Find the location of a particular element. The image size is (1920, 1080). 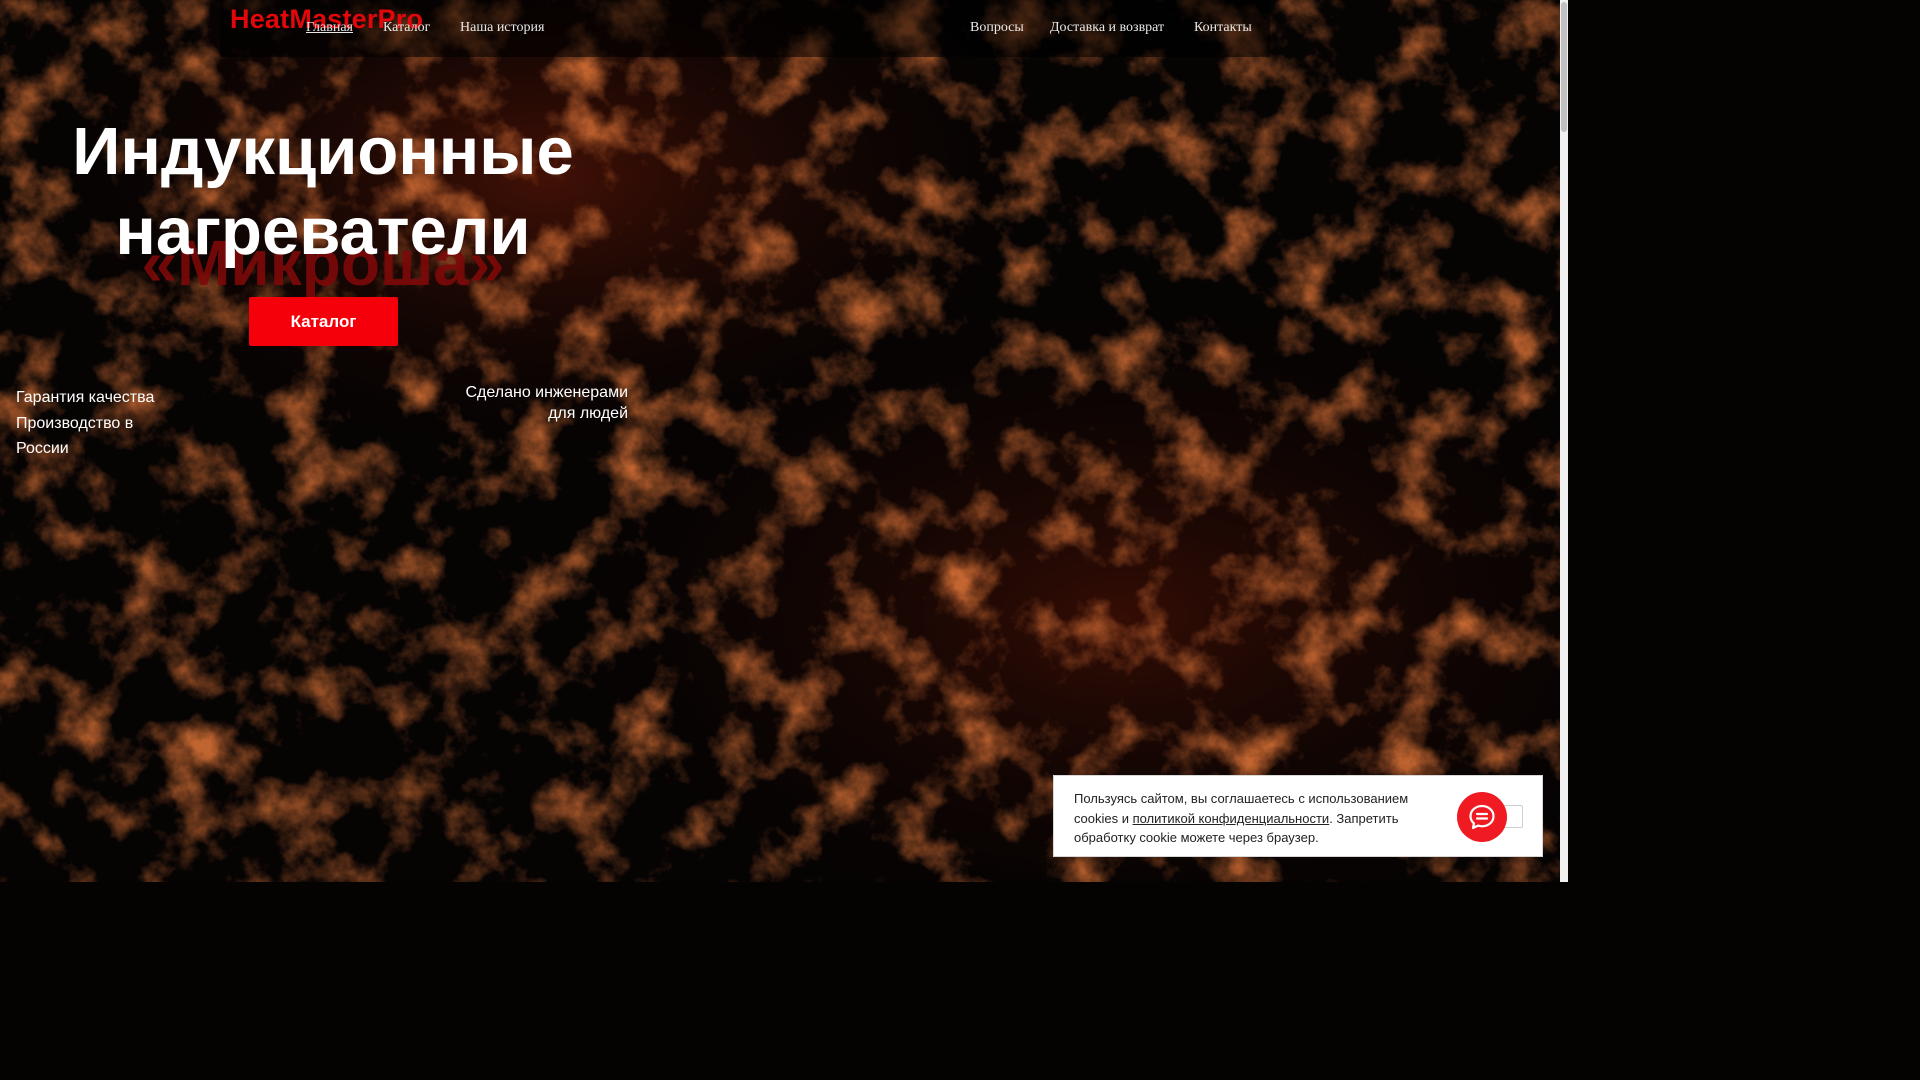

nav-our-history: Наша история is located at coordinates (502, 28).